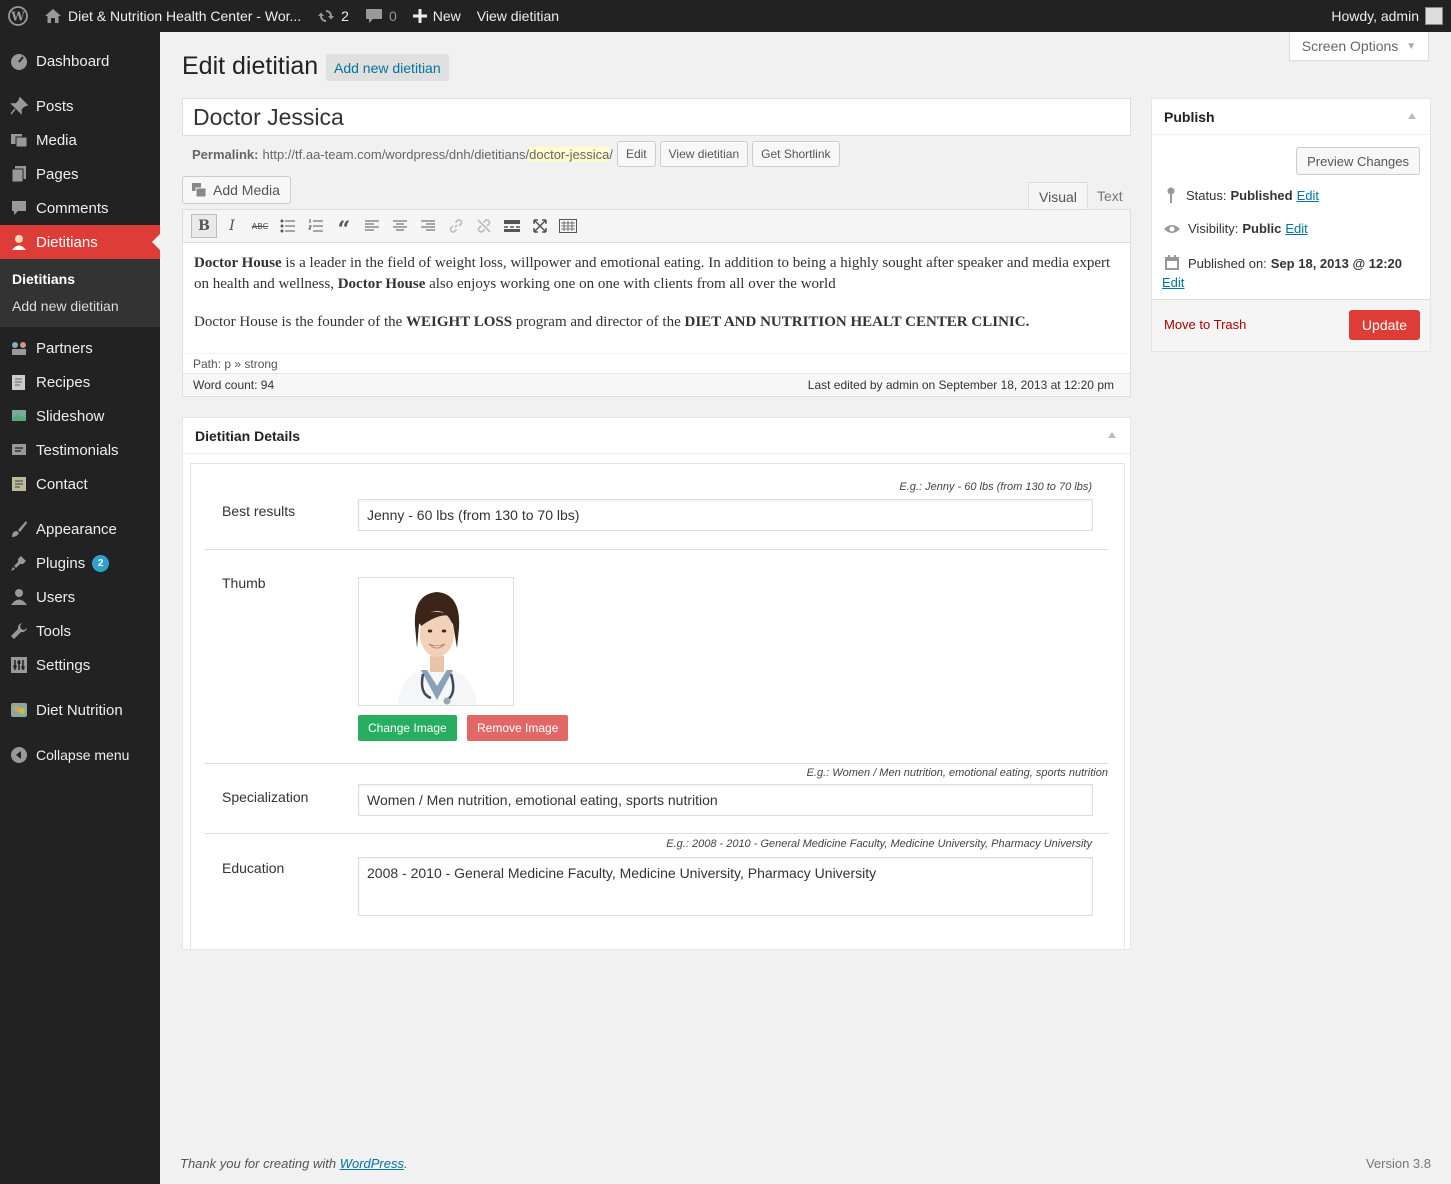  What do you see at coordinates (381, 16) in the screenshot?
I see `comments-link: 0` at bounding box center [381, 16].